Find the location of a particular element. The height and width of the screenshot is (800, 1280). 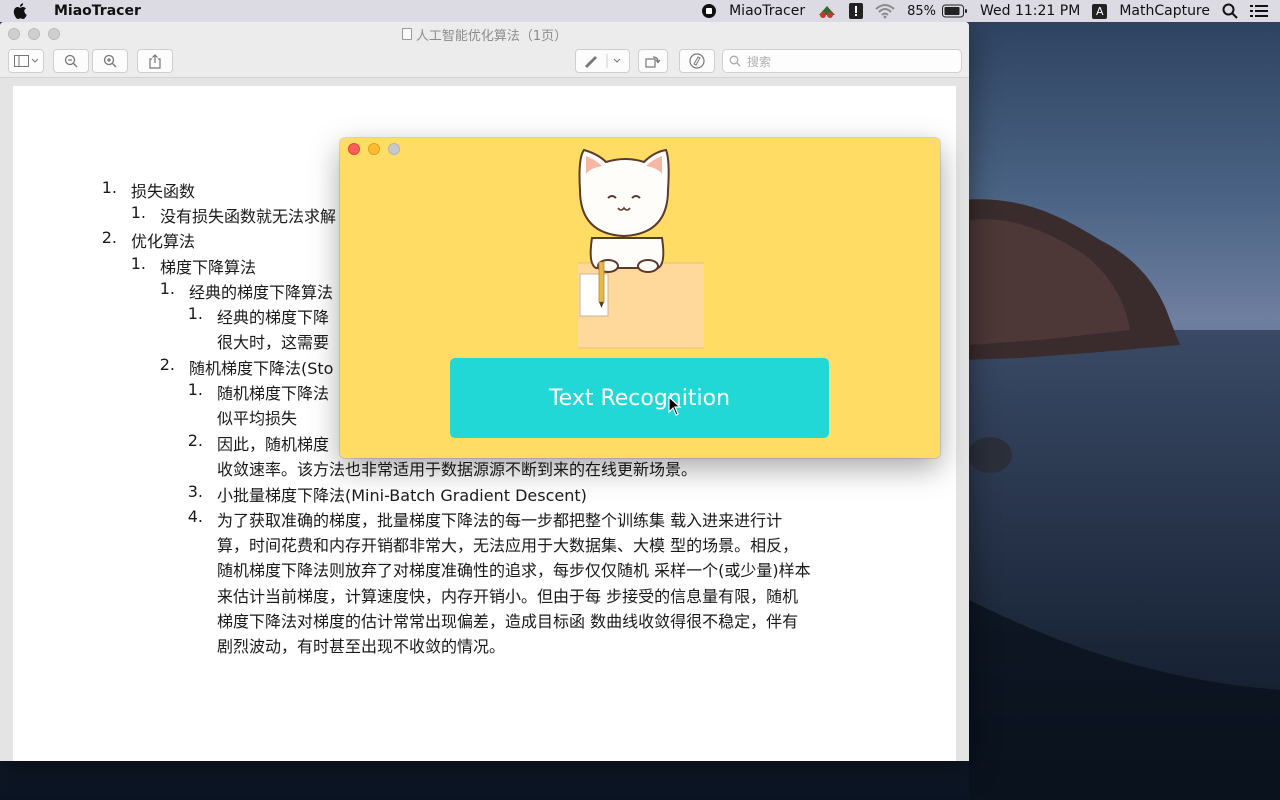

cat-mascot-illustration is located at coordinates (638, 250).